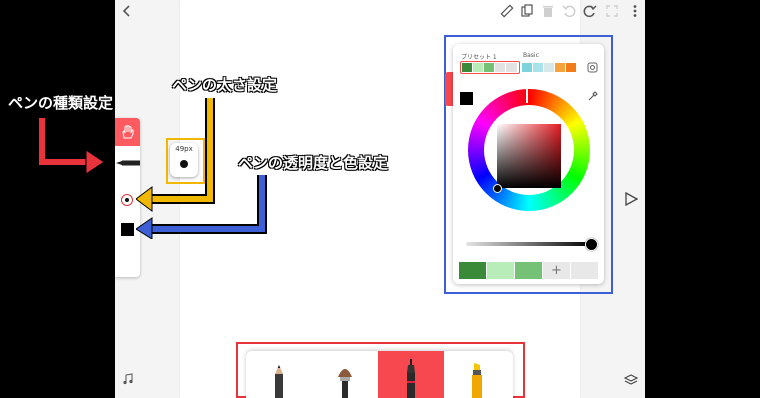  What do you see at coordinates (635, 11) in the screenshot?
I see `more-icon` at bounding box center [635, 11].